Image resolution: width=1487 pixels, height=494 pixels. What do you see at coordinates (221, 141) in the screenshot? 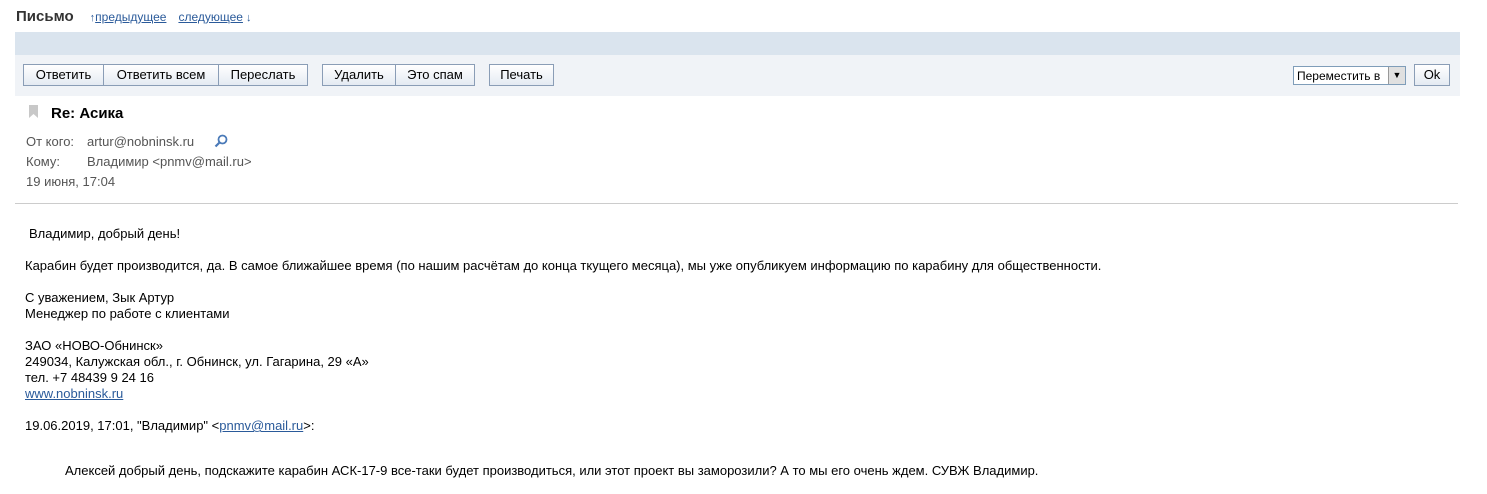
I see `search-icon` at bounding box center [221, 141].